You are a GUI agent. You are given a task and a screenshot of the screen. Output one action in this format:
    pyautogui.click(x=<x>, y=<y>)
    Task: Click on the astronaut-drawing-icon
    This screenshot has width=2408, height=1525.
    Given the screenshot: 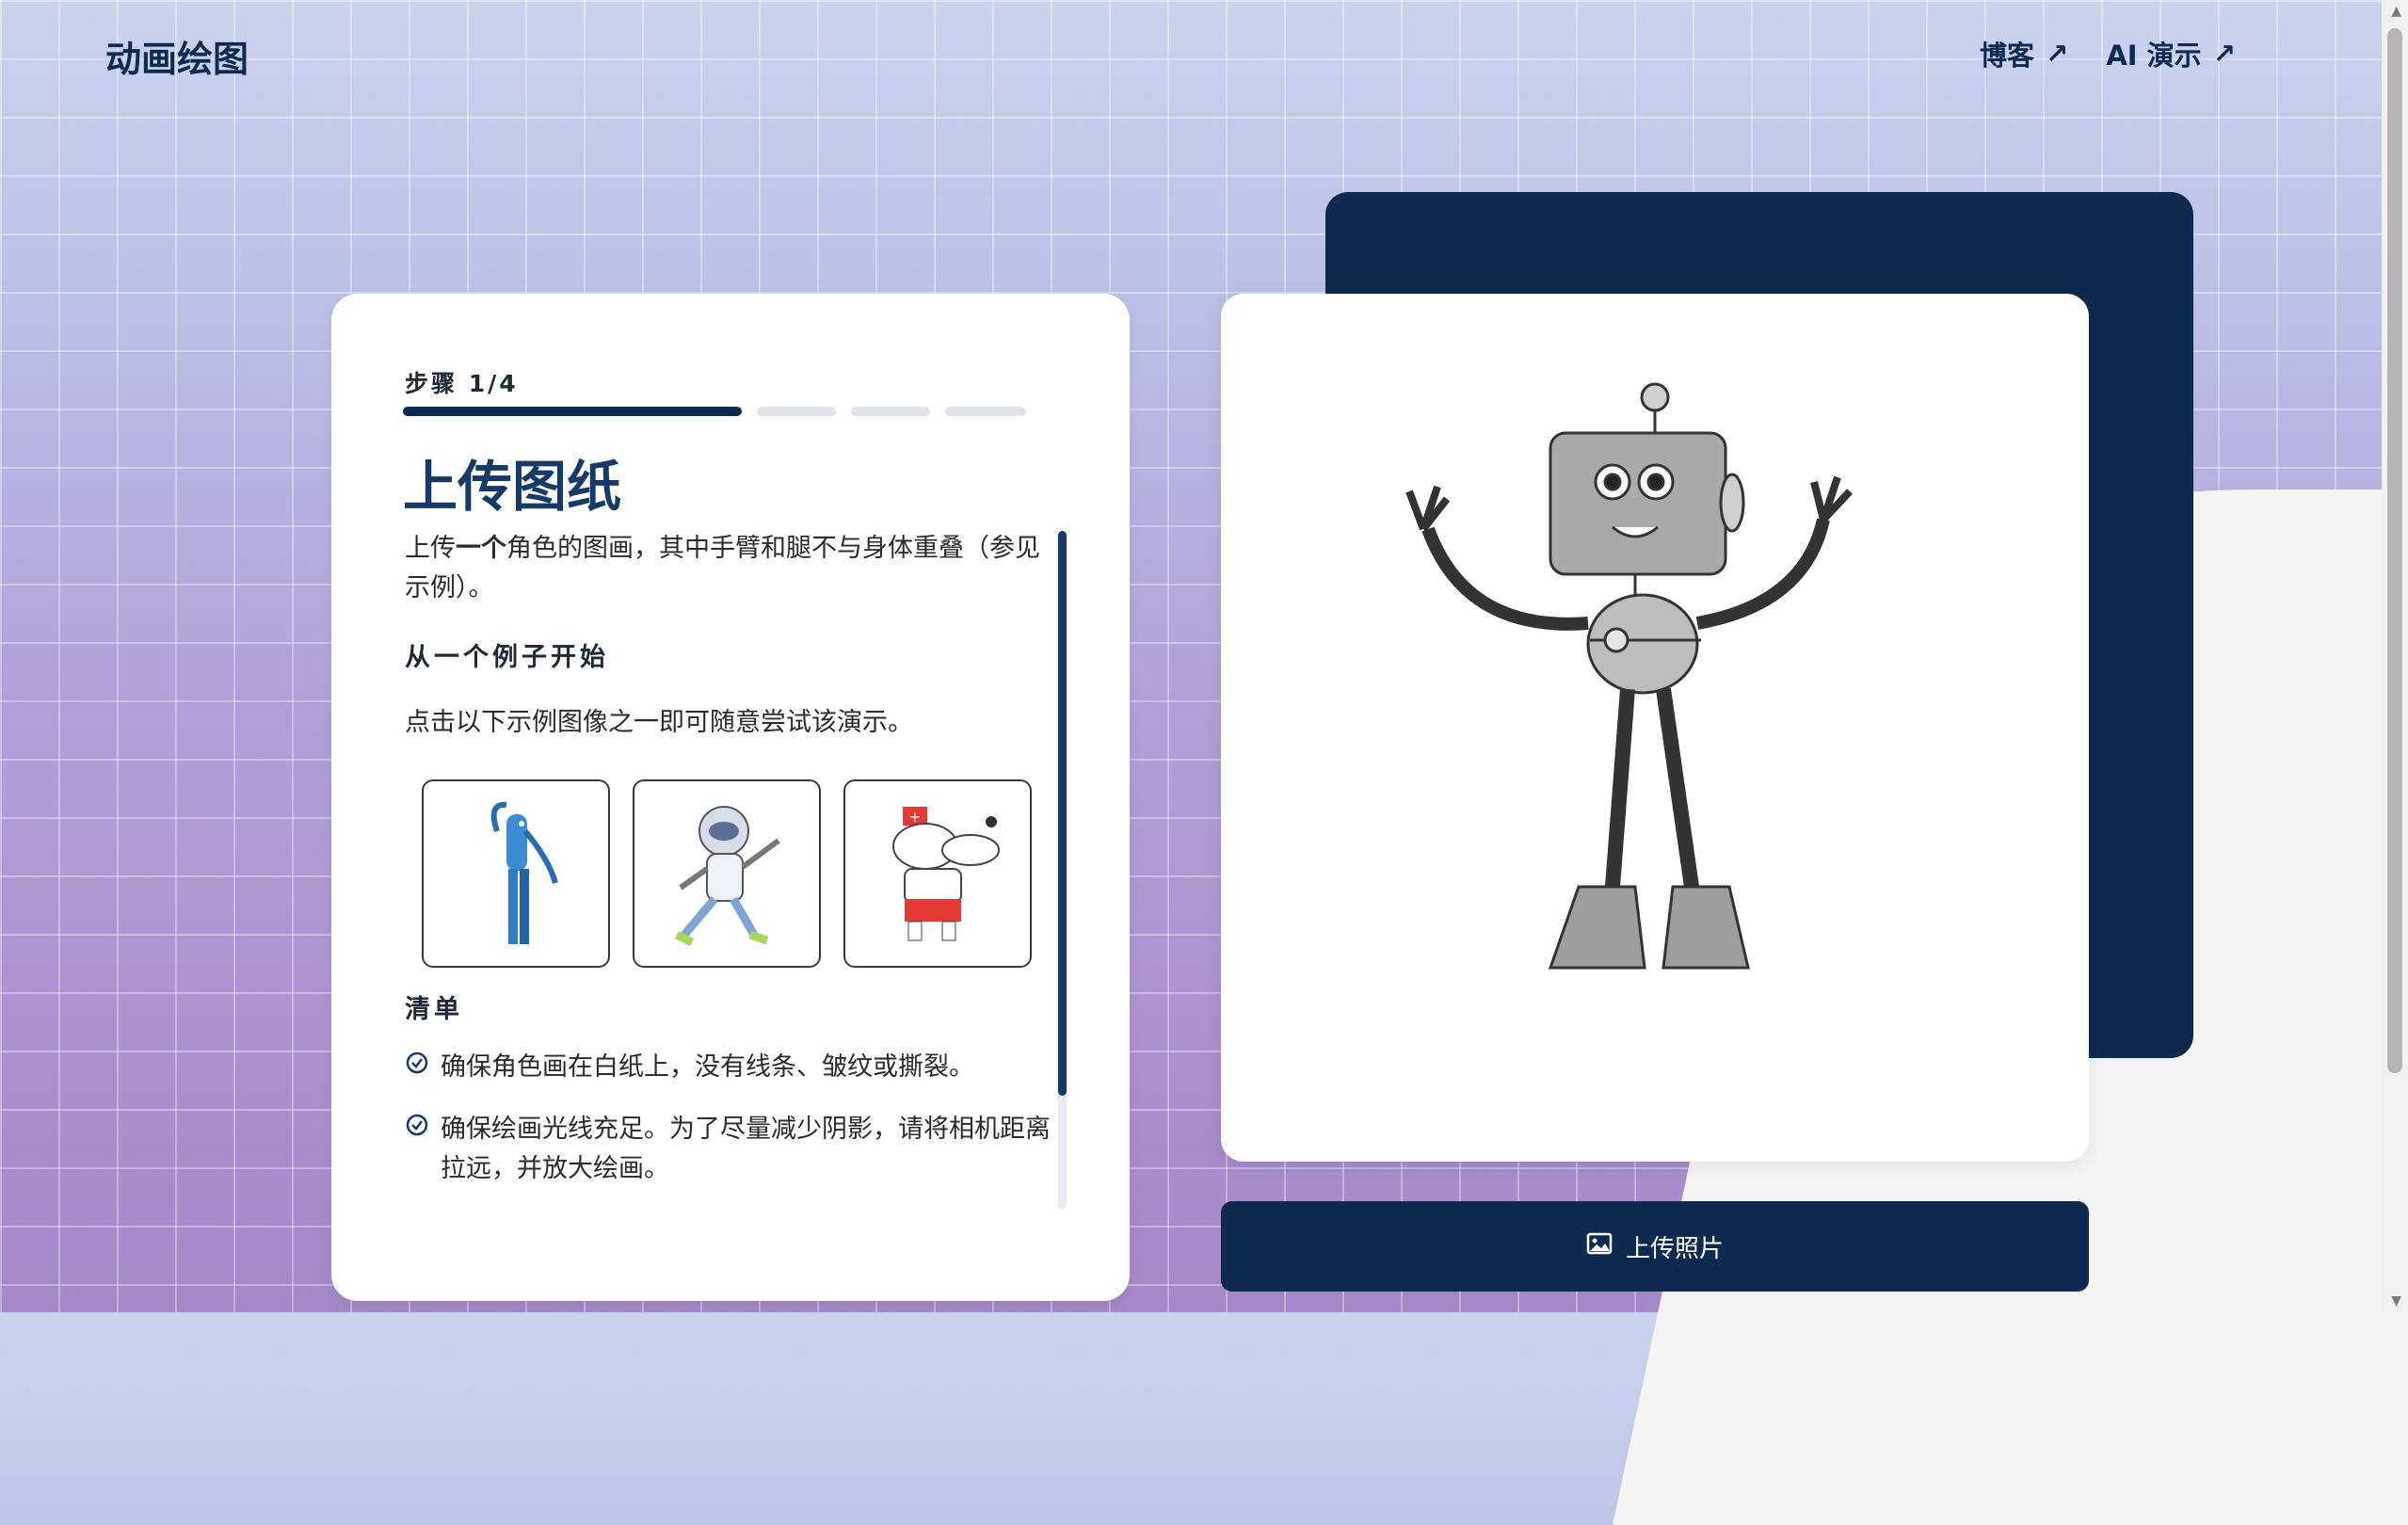 What is the action you would take?
    pyautogui.click(x=727, y=876)
    